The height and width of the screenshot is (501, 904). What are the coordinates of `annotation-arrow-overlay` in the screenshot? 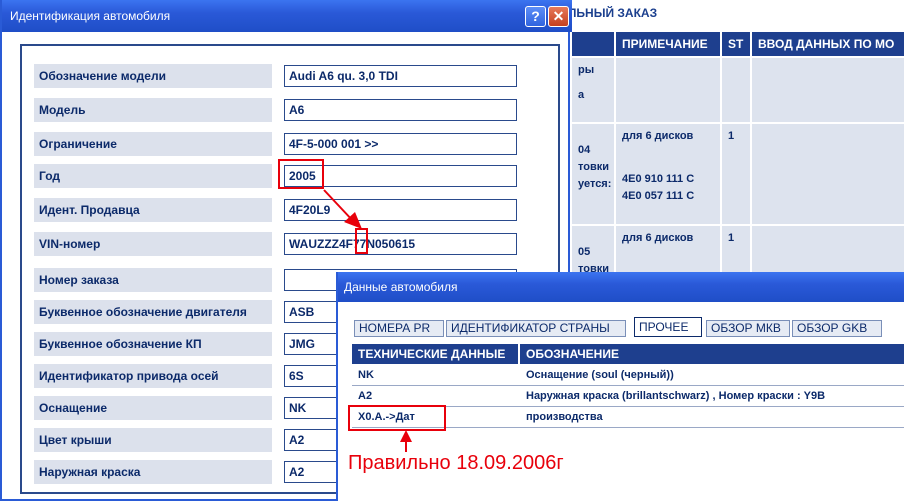 It's located at (406, 441).